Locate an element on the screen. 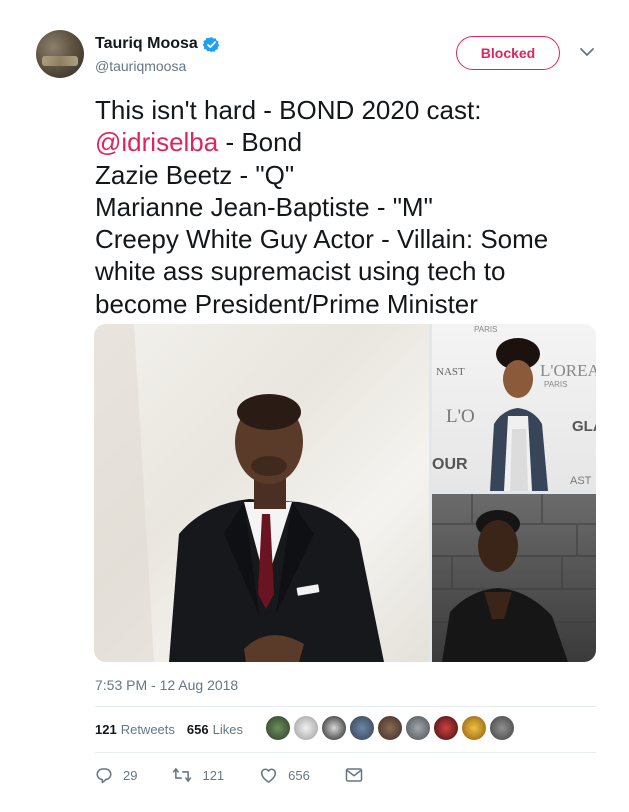 The height and width of the screenshot is (812, 629). author-avatar is located at coordinates (60, 54).